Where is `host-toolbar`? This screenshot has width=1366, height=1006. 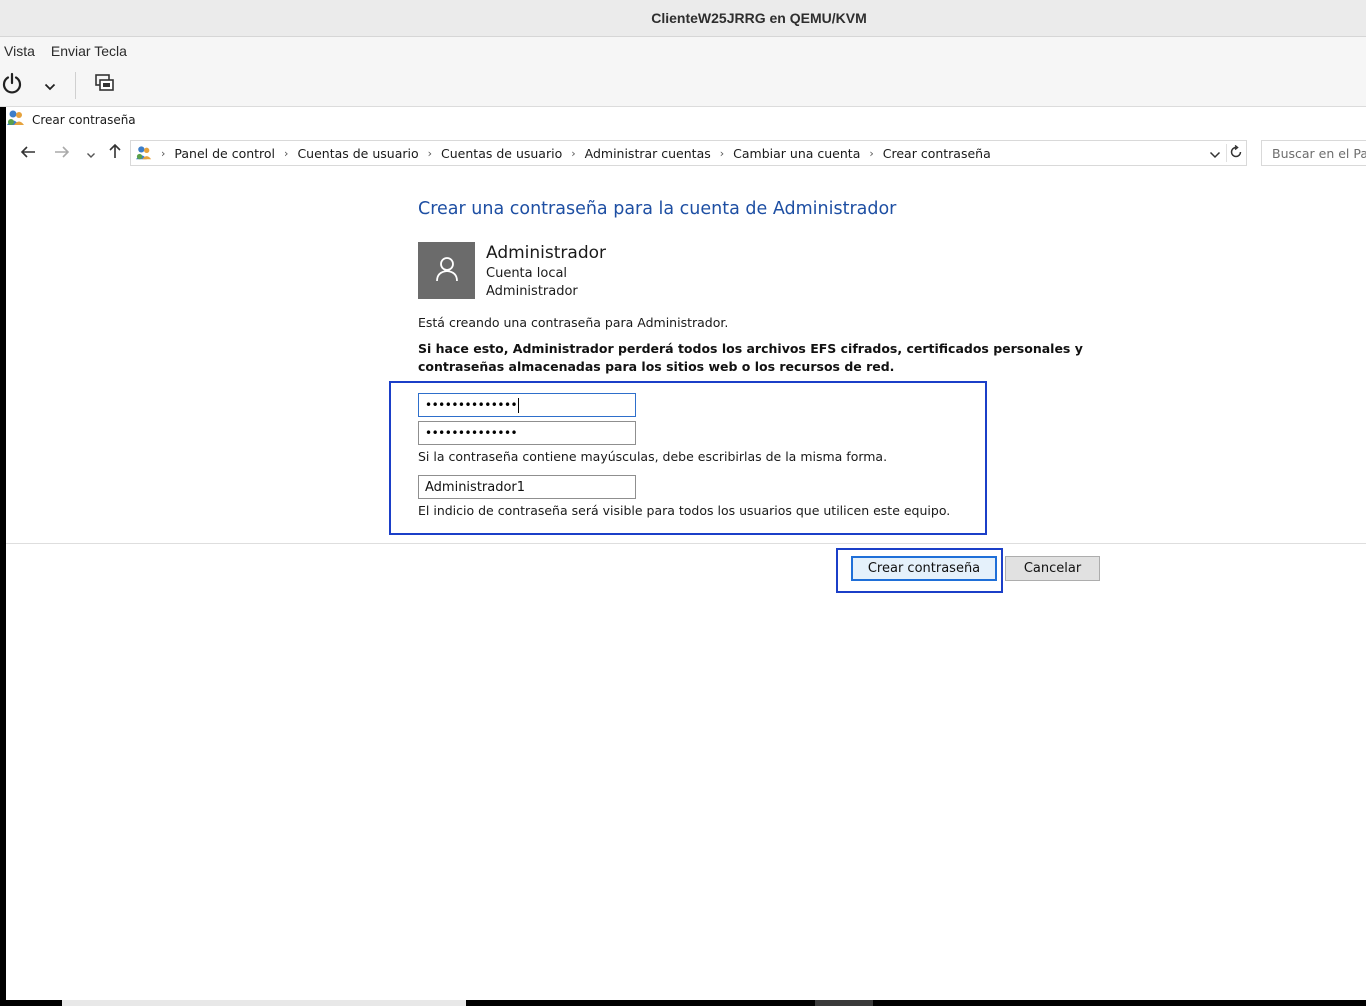 host-toolbar is located at coordinates (683, 85).